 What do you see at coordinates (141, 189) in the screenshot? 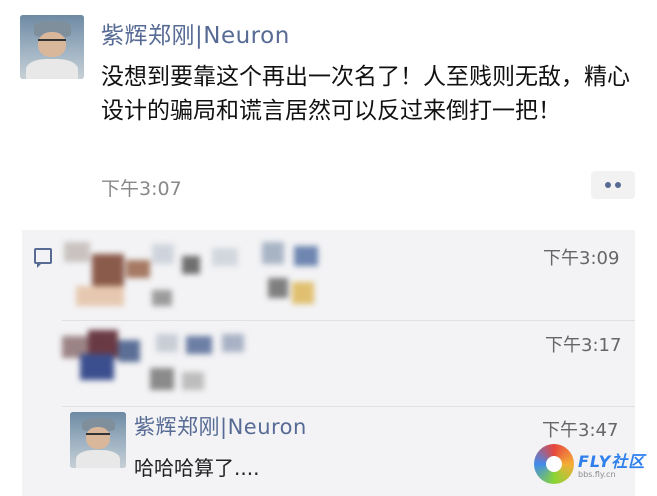
I see `post-timestamp: 下午3:07` at bounding box center [141, 189].